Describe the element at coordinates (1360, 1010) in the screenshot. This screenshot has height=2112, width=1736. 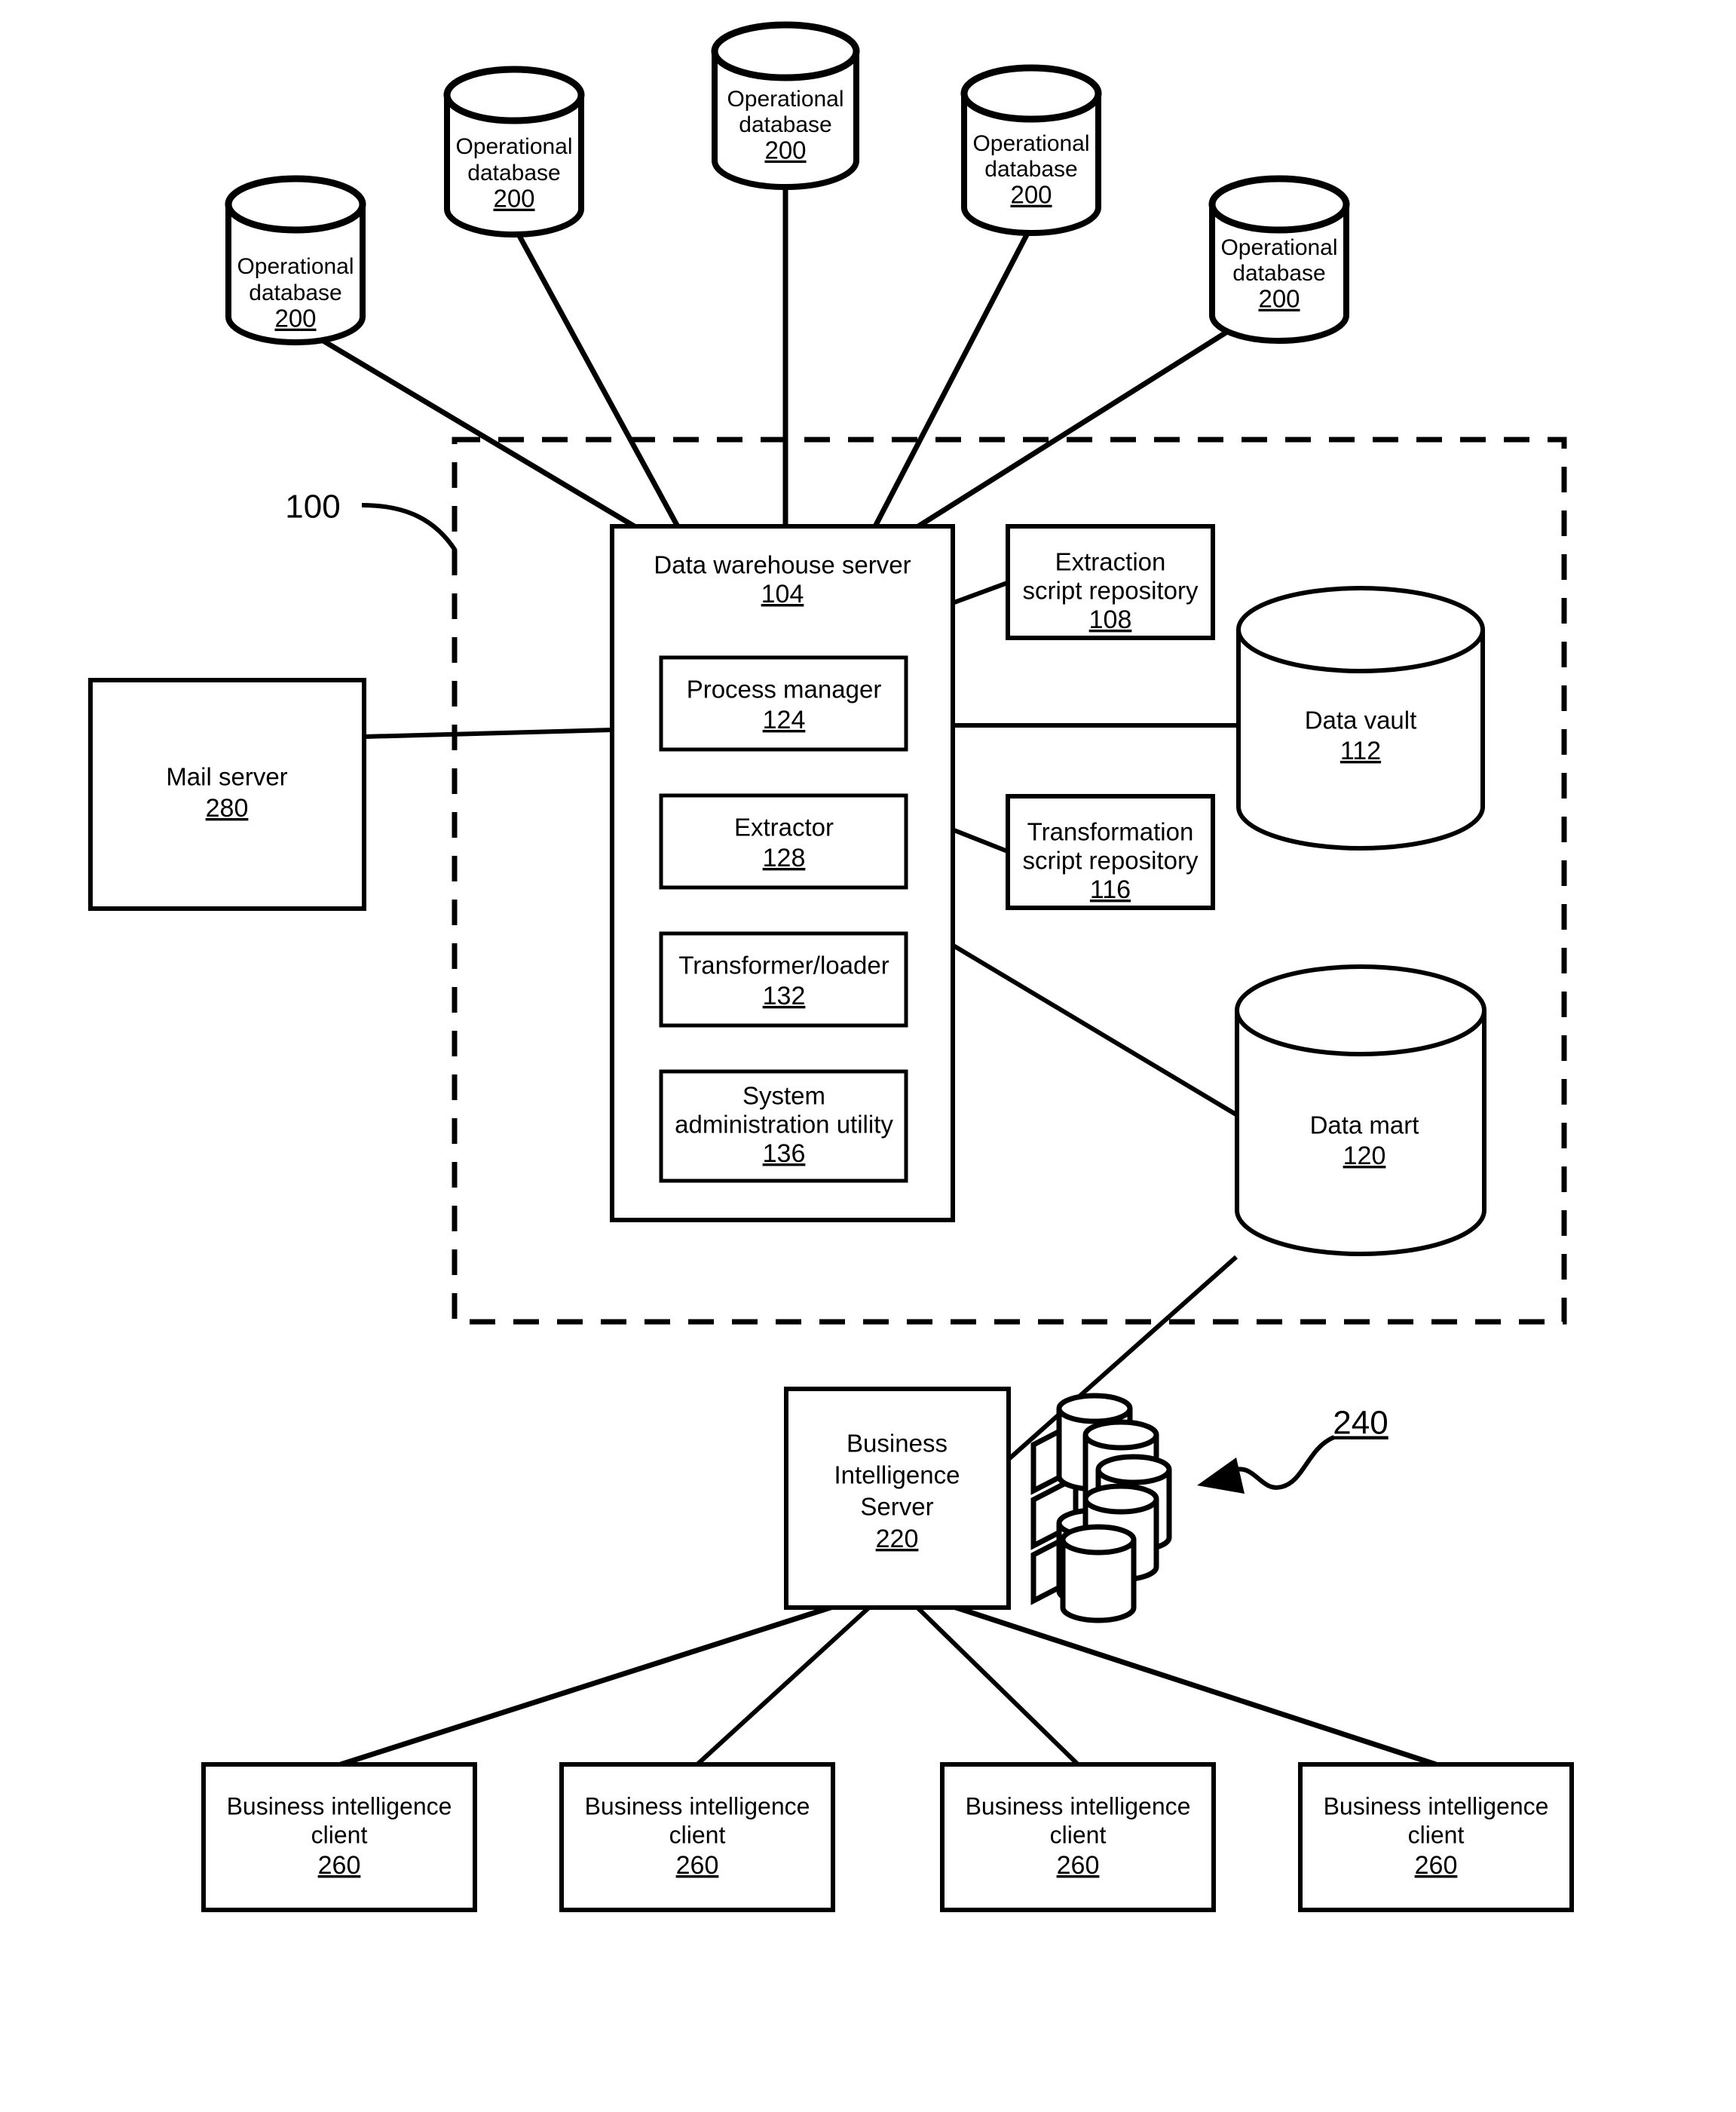
I see `data-mart-cylinder-top` at that location.